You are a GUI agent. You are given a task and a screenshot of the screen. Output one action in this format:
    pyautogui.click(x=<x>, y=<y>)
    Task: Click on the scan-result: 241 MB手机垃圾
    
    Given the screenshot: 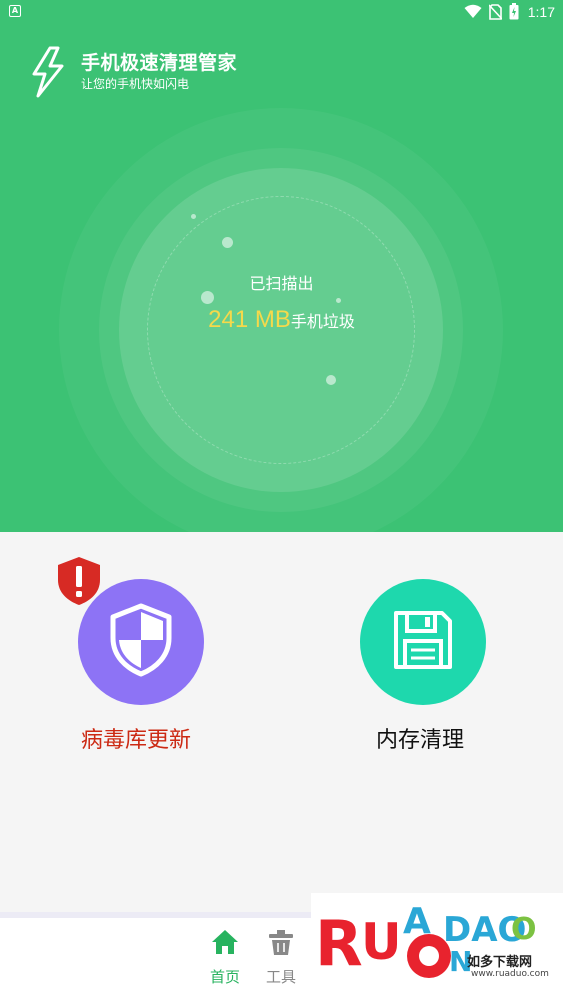 What is the action you would take?
    pyautogui.click(x=281, y=320)
    